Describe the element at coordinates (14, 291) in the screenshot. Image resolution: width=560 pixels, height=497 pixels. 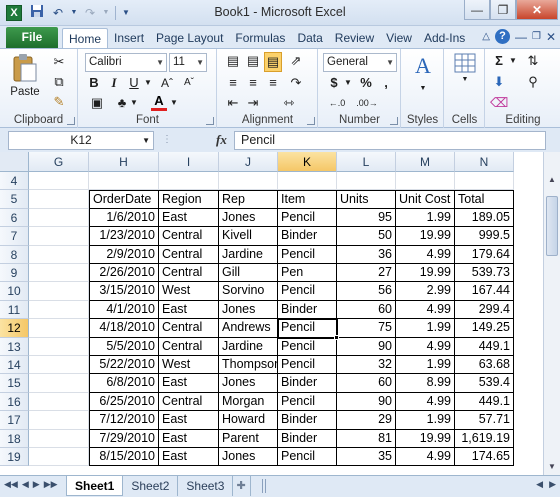
I see `row-header: 10` at that location.